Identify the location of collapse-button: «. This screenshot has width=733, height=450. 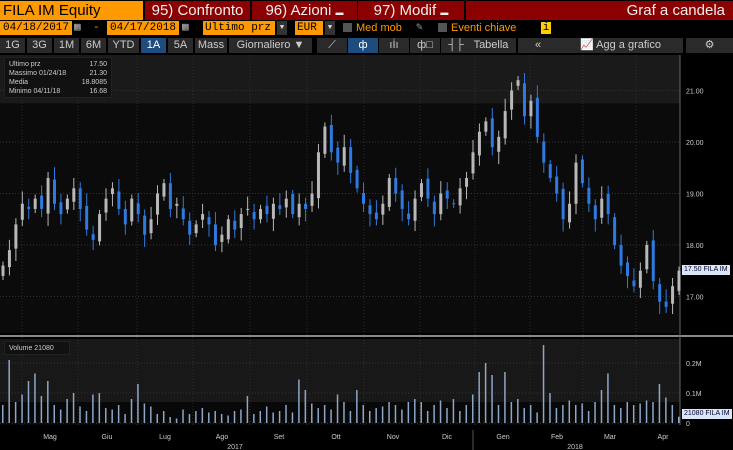
(538, 45).